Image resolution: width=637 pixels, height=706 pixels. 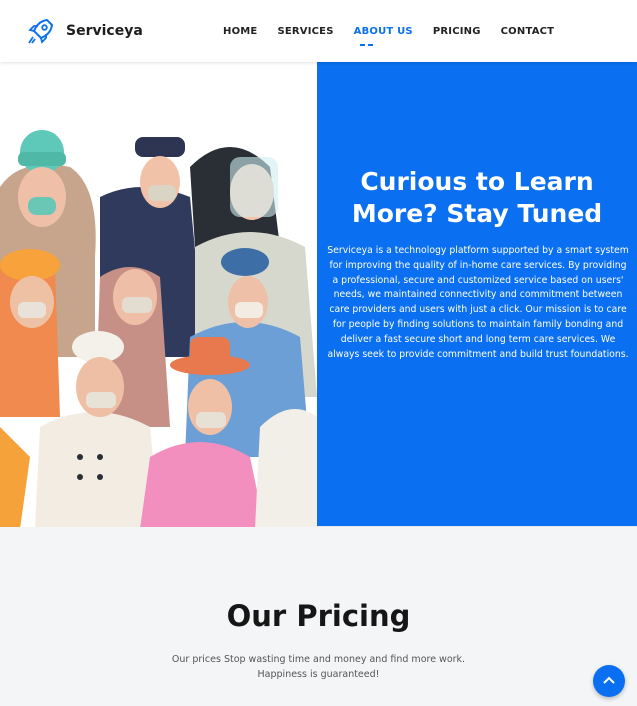 I want to click on nav-pricing: PRICING, so click(x=457, y=31).